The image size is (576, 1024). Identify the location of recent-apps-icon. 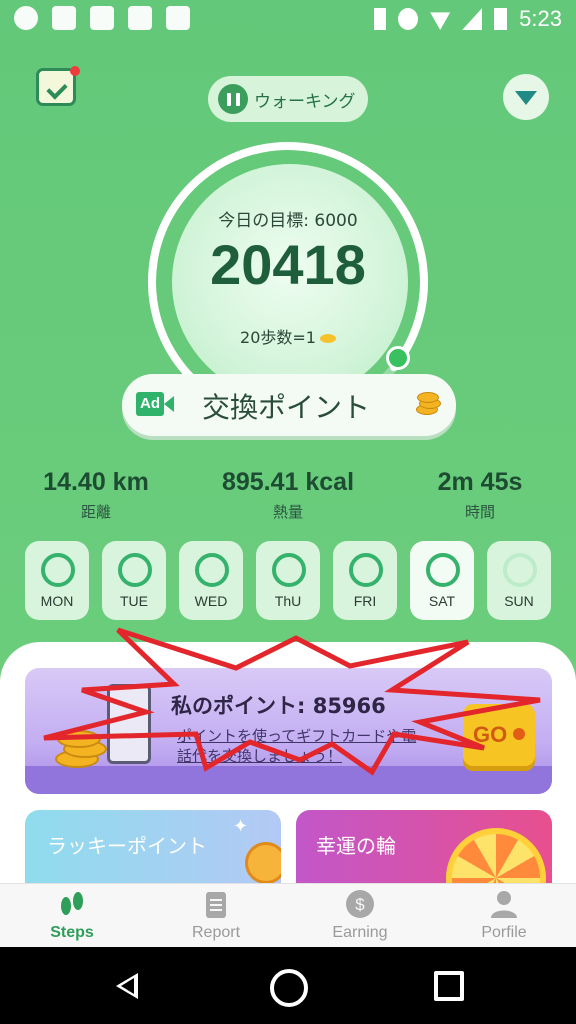
(449, 986).